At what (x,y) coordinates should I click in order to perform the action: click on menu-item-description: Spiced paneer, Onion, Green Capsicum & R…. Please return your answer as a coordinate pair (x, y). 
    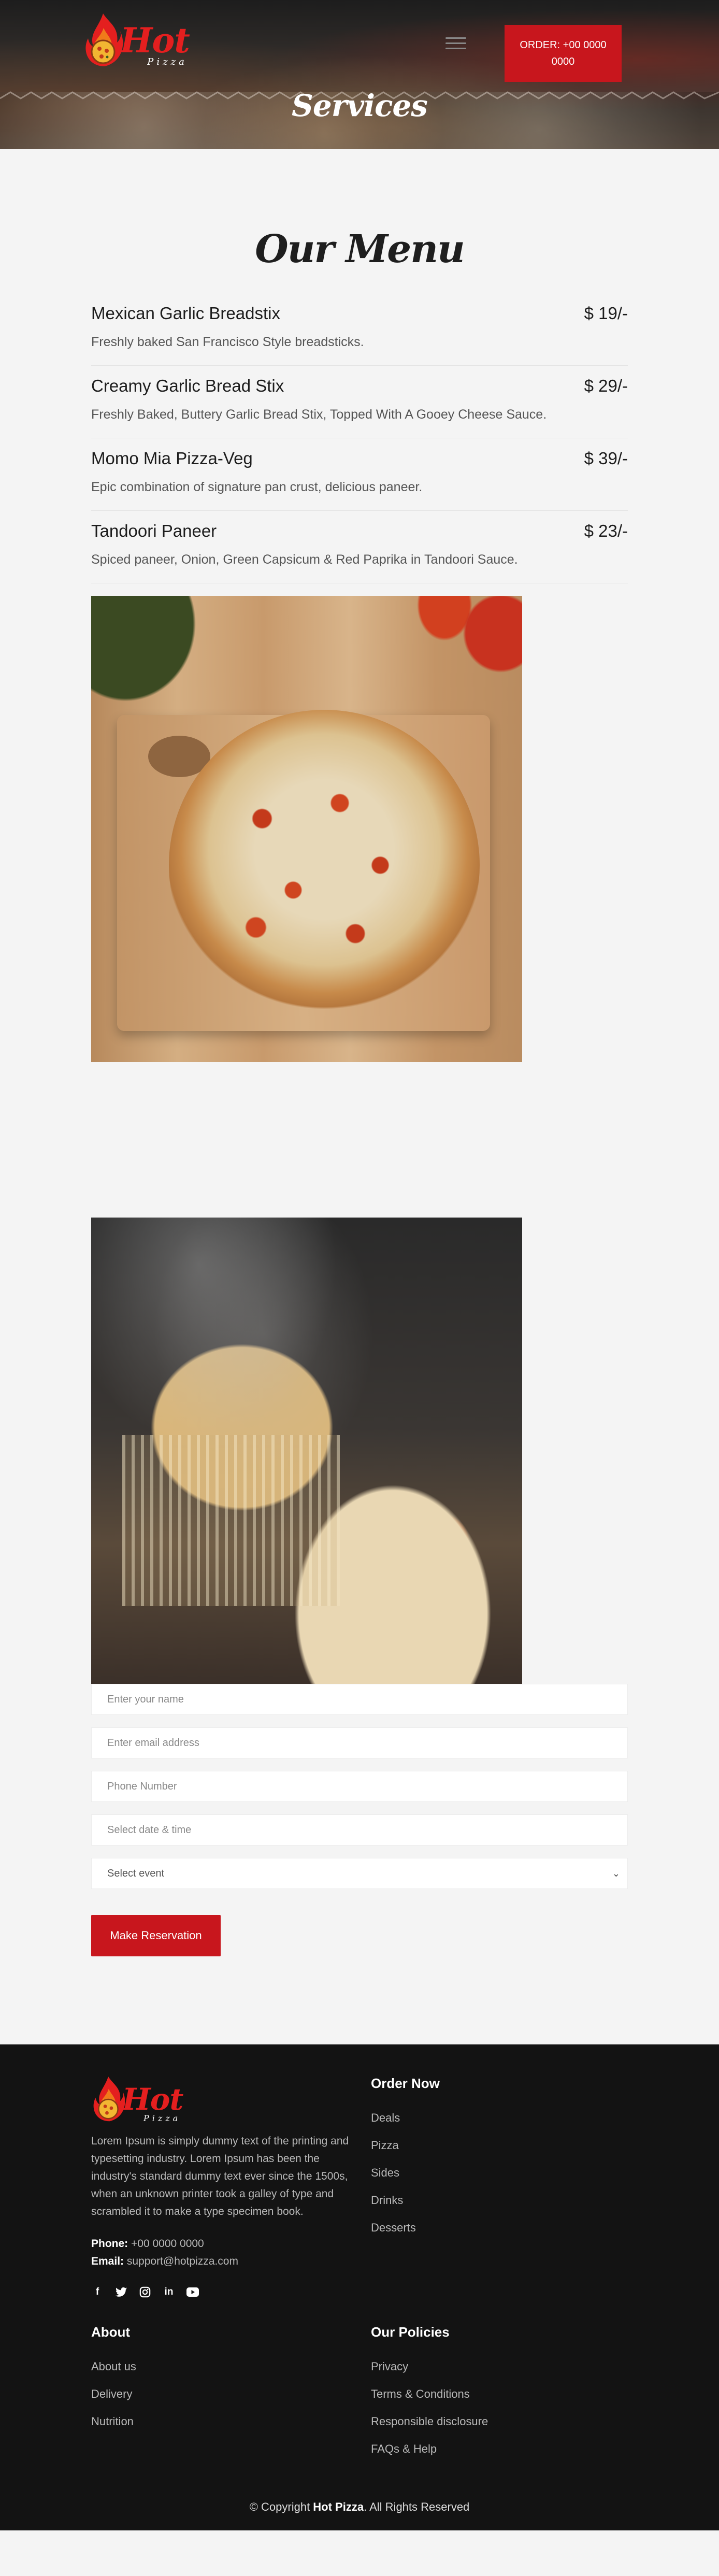
    Looking at the image, I should click on (304, 559).